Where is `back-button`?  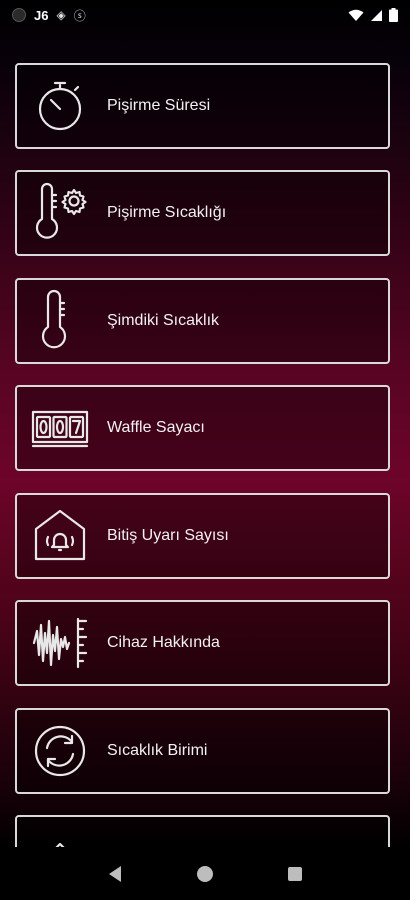
back-button is located at coordinates (115, 874).